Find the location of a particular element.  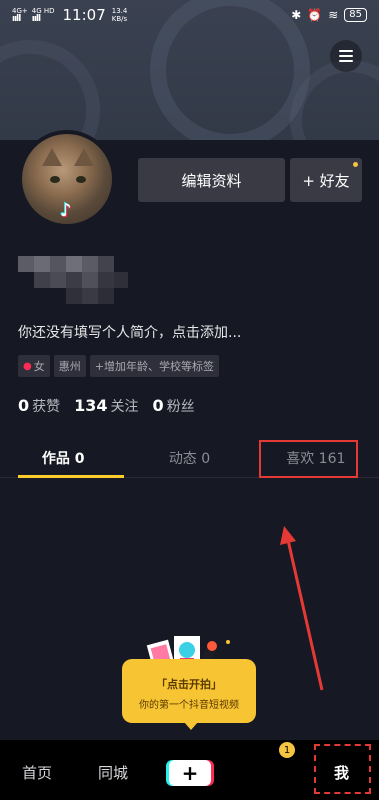

bluetooth-icon: ✱ is located at coordinates (296, 15).